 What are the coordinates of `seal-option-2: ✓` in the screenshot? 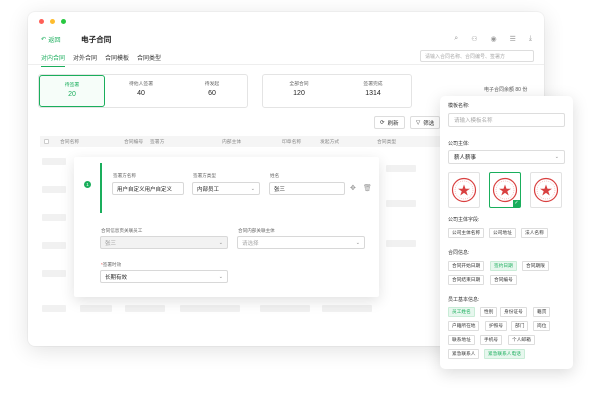 It's located at (505, 190).